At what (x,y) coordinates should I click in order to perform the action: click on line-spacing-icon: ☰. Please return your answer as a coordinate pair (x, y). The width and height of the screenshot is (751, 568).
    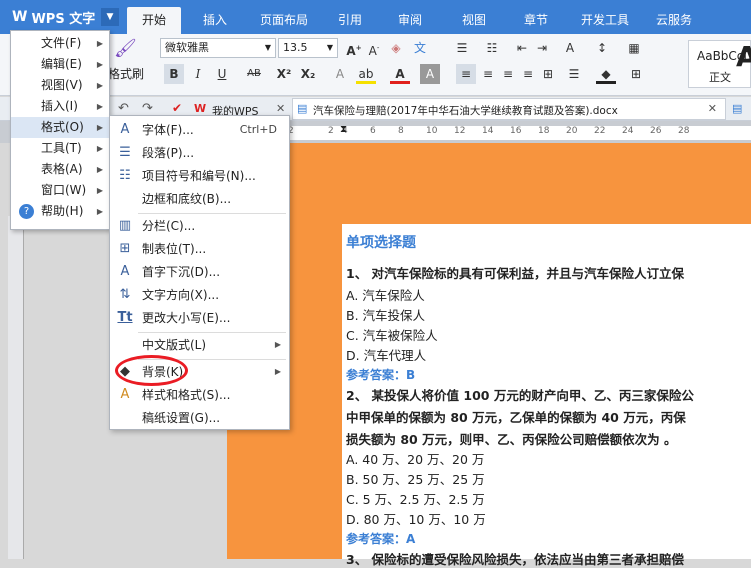
    Looking at the image, I should click on (574, 74).